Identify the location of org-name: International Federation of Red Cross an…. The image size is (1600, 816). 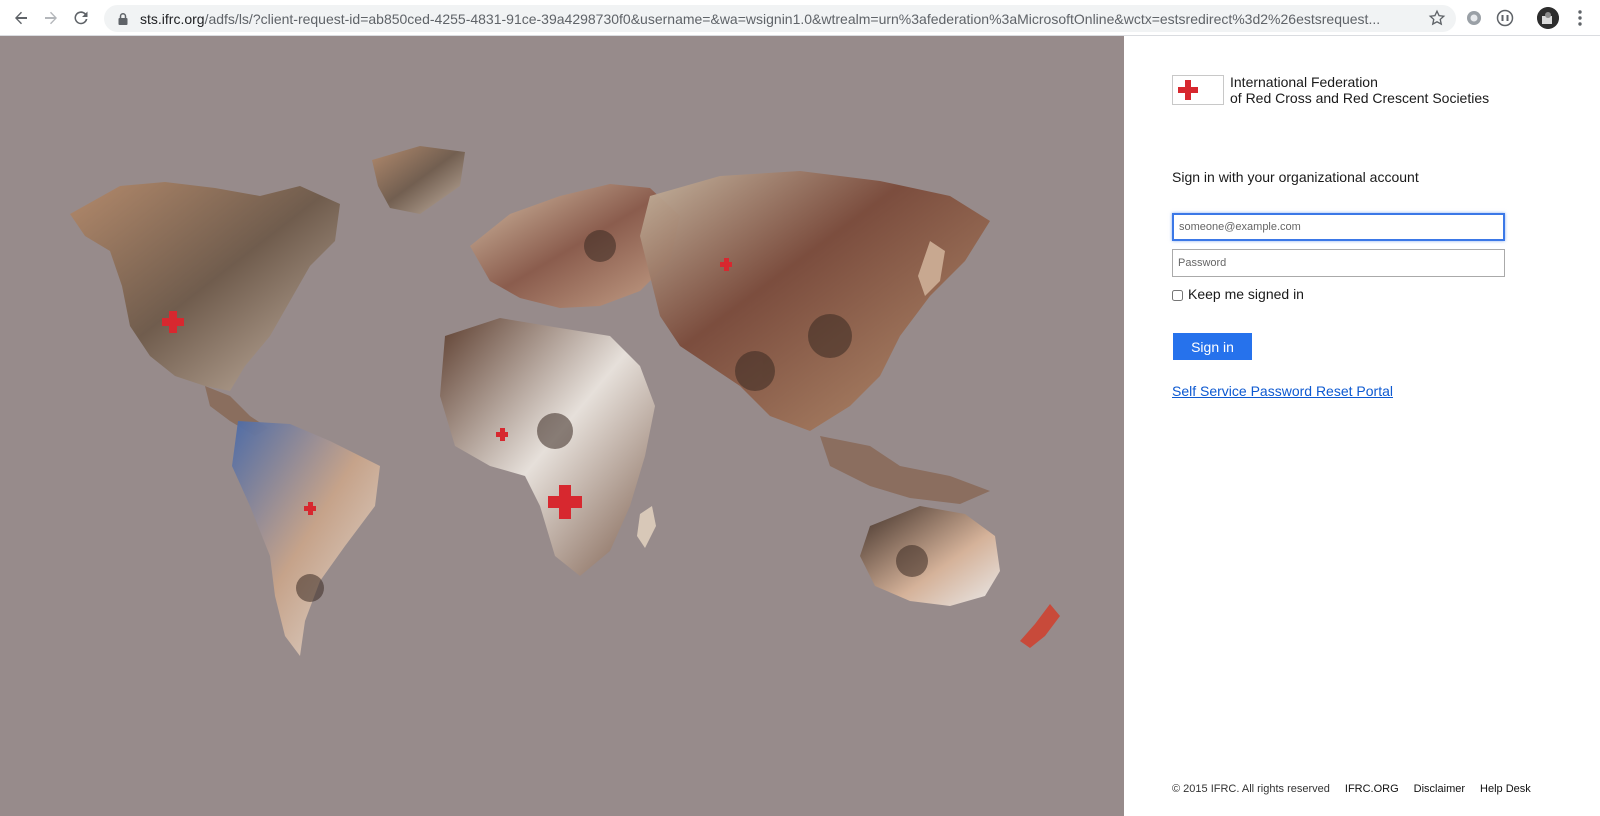
(1359, 90).